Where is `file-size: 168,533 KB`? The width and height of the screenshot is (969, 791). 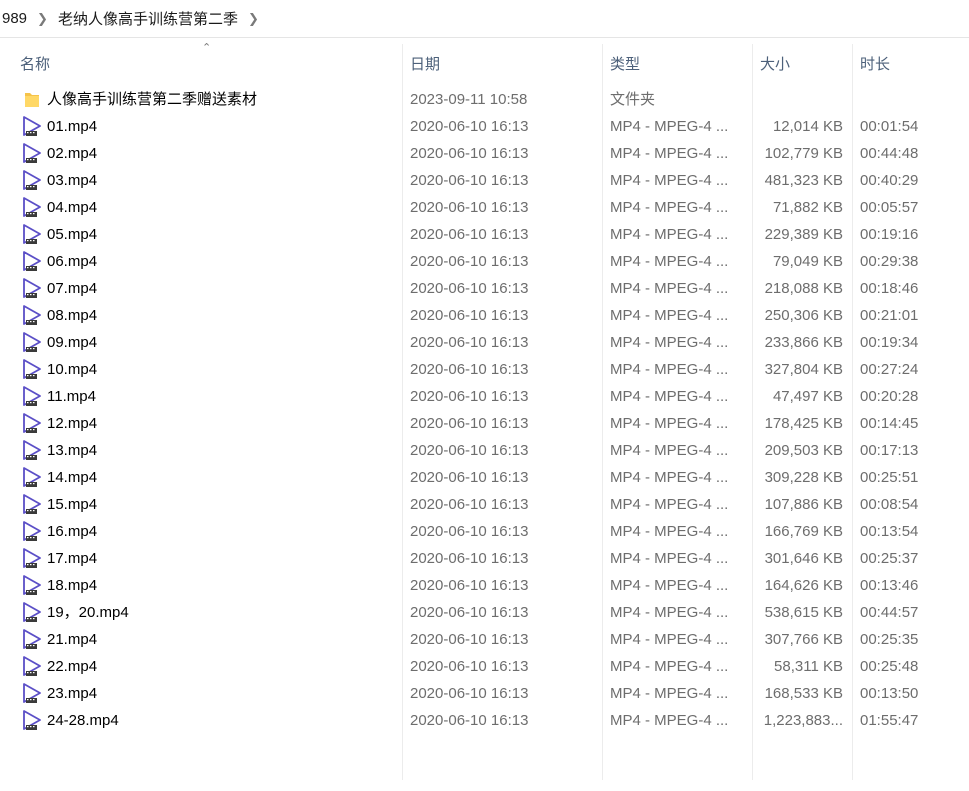
file-size: 168,533 KB is located at coordinates (803, 693).